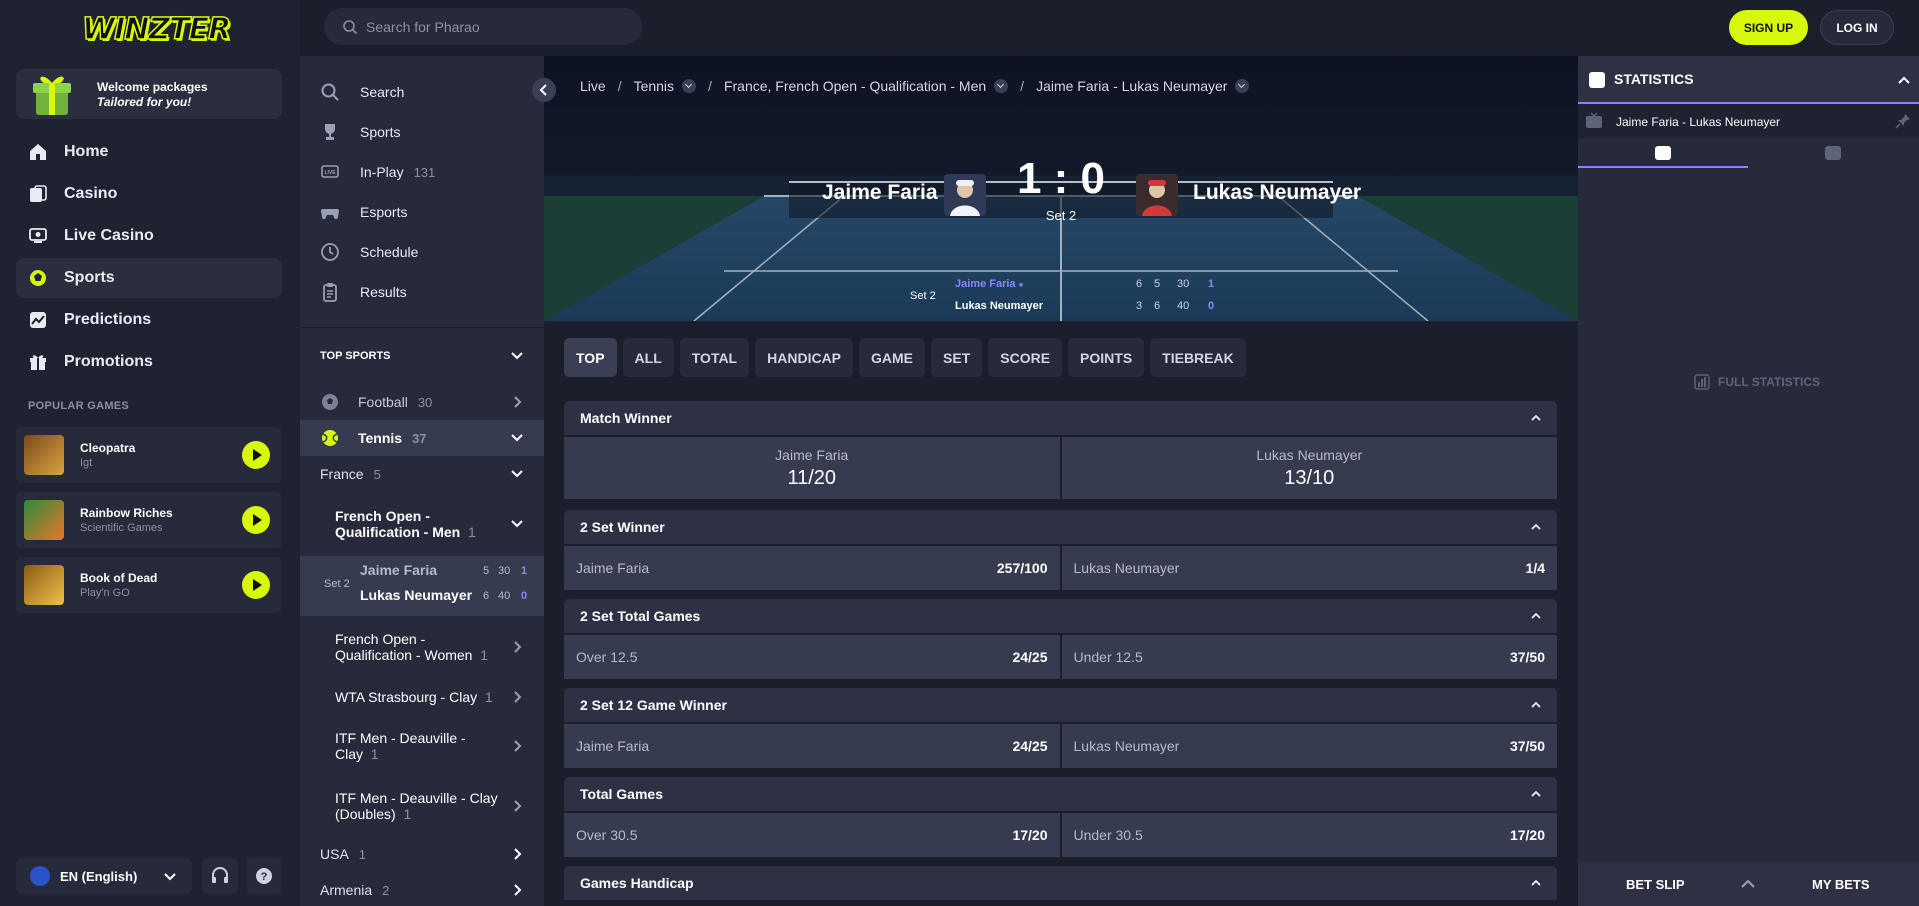 This screenshot has width=1919, height=906. Describe the element at coordinates (422, 524) in the screenshot. I see `tournament-french-open-men: French Open - Qualification - Men 1` at that location.